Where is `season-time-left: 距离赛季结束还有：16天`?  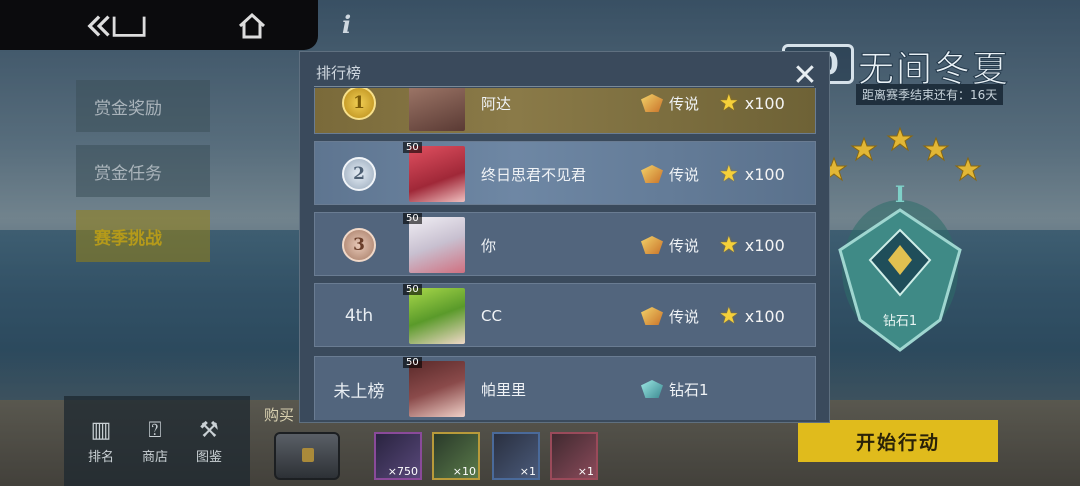 season-time-left: 距离赛季结束还有：16天 is located at coordinates (930, 94).